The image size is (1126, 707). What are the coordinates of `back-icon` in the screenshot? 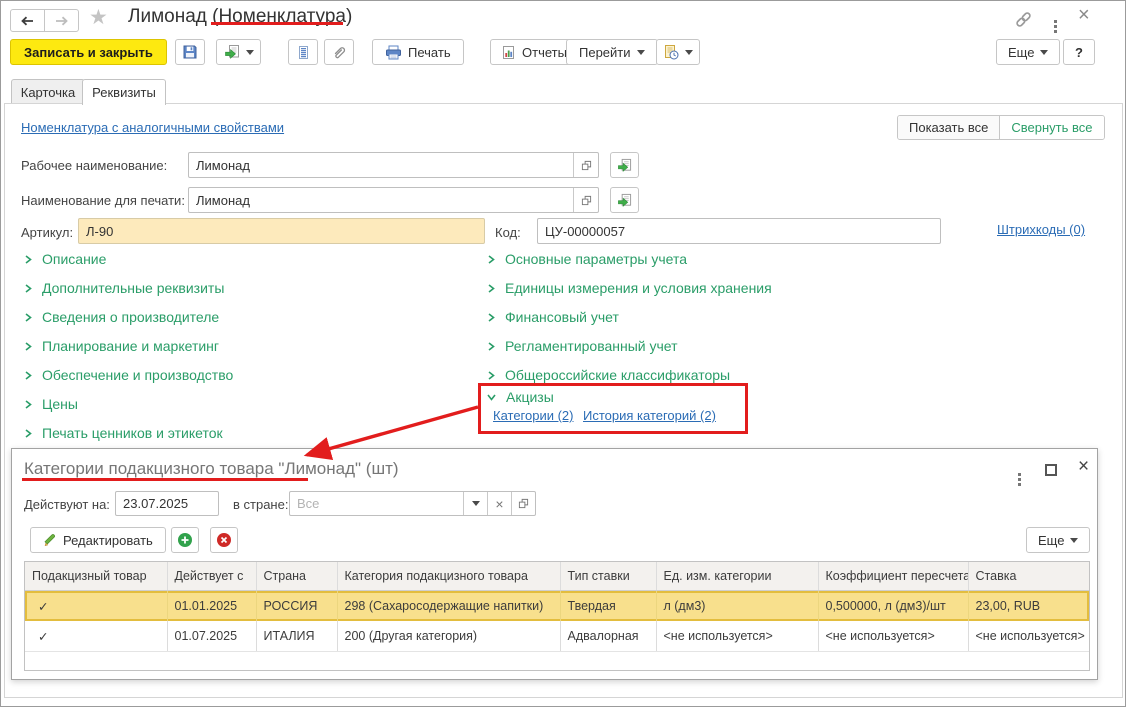 It's located at (27, 20).